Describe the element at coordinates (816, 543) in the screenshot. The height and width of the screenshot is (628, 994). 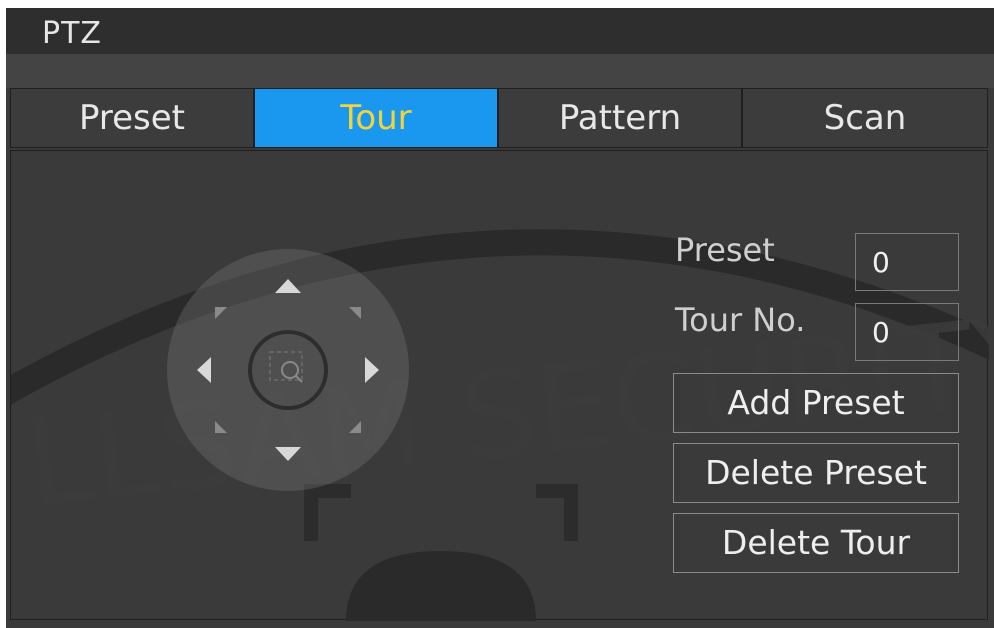
I see `delete-tour-button: Delete Tour` at that location.